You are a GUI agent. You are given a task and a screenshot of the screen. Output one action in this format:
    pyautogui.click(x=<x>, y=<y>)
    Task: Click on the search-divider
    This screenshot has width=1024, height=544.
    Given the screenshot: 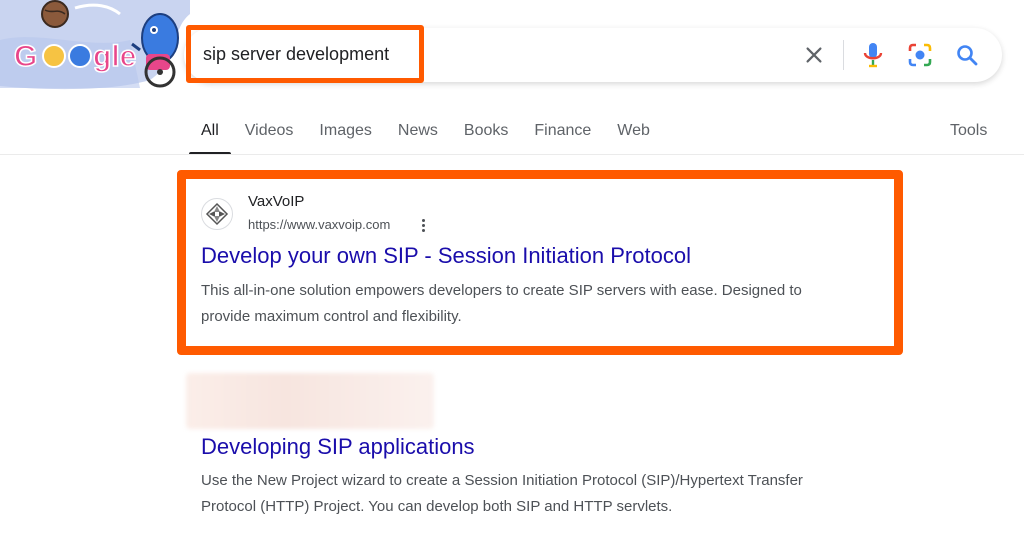 What is the action you would take?
    pyautogui.click(x=843, y=55)
    